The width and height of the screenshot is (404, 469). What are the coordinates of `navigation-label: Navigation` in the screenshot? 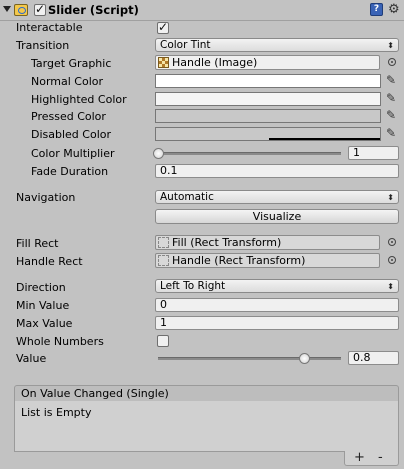 It's located at (46, 197).